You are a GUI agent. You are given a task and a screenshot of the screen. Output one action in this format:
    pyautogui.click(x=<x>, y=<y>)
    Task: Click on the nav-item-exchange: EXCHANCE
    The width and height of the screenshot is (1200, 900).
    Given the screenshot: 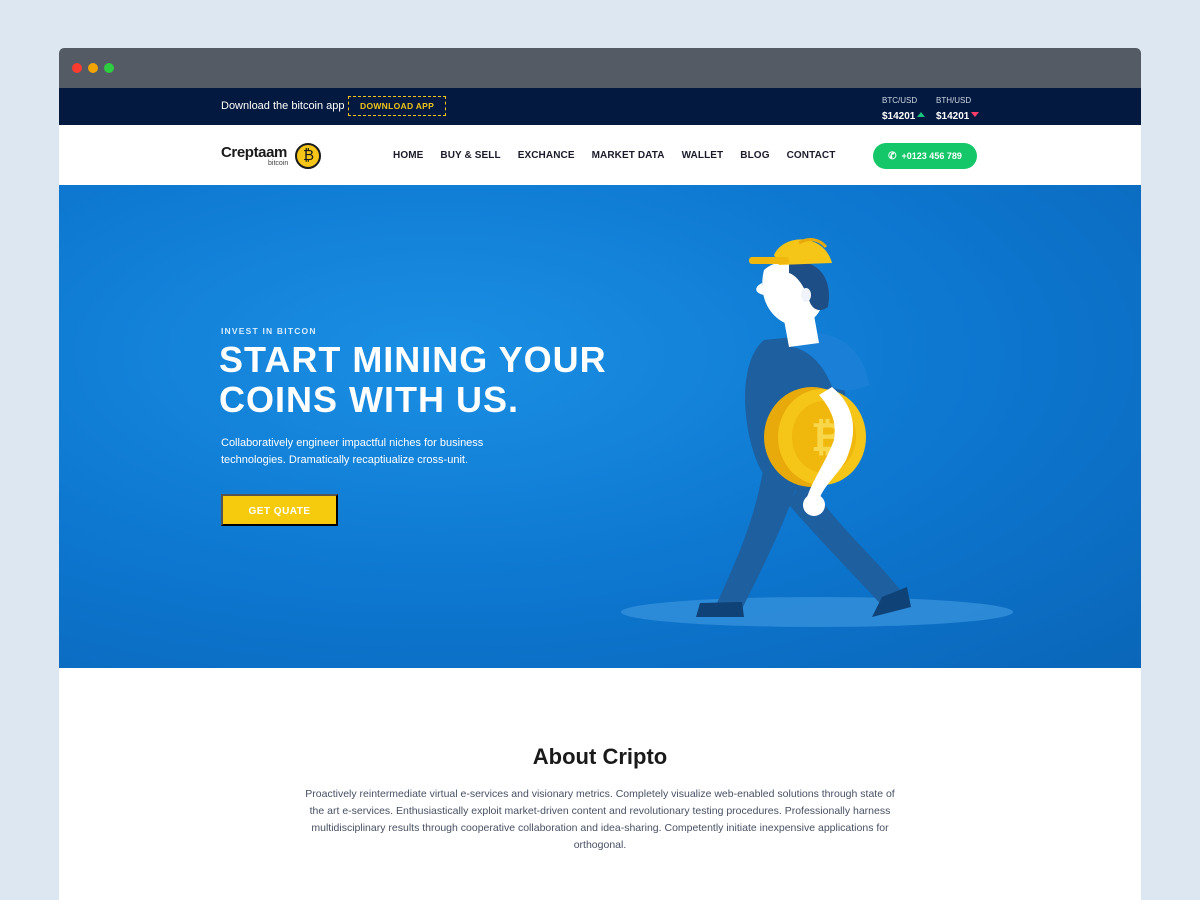 What is the action you would take?
    pyautogui.click(x=546, y=155)
    